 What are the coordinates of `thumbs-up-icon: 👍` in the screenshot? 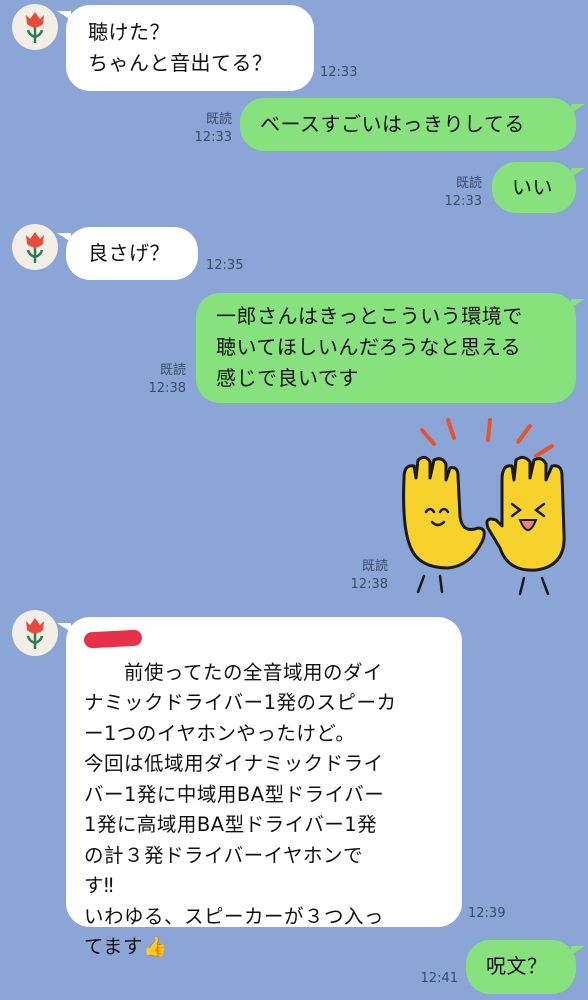 It's located at (155, 946).